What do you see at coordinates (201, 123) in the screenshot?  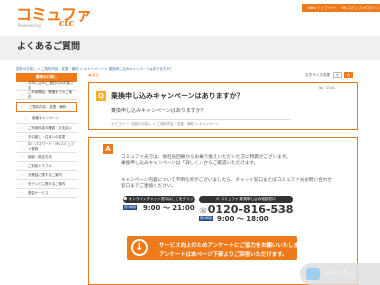 I see `question-category: カテゴリー：回答のお探し > ご契約内容・変更・解約 > キャンペーン` at bounding box center [201, 123].